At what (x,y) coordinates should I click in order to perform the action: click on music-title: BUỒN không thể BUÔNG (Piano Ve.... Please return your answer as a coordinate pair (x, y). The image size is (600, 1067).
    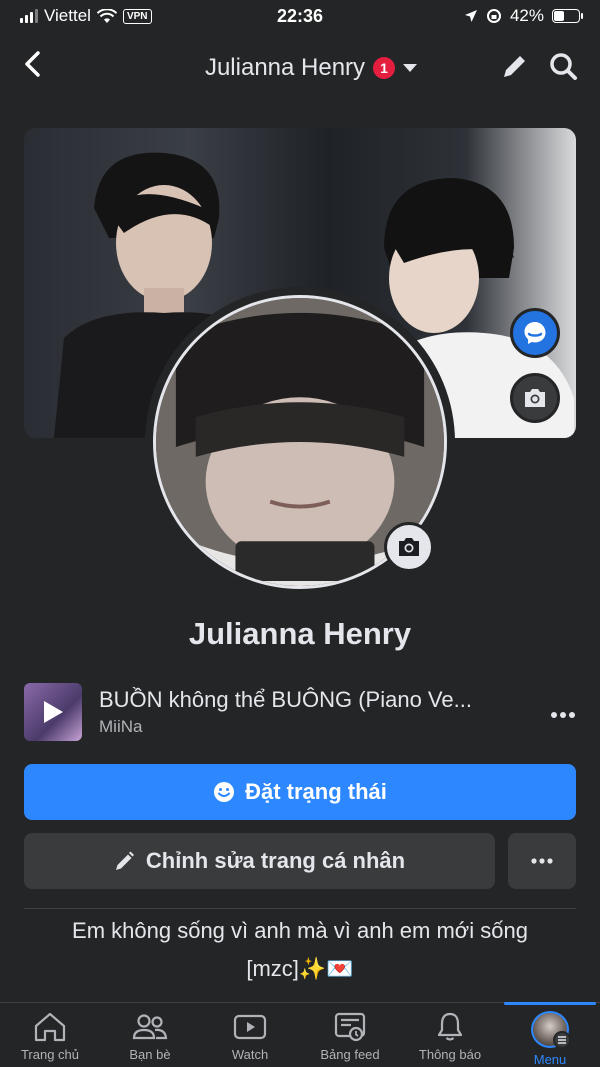
    Looking at the image, I should click on (285, 699).